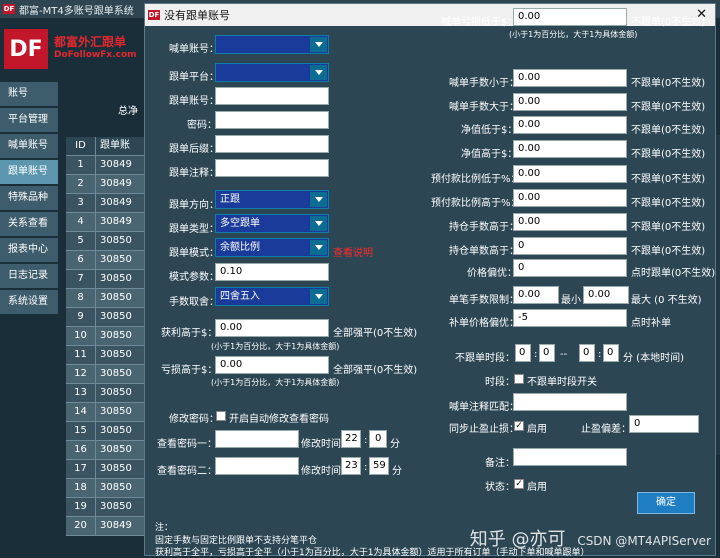 Image resolution: width=720 pixels, height=558 pixels. What do you see at coordinates (107, 184) in the screenshot?
I see `table-row: 2 30849` at bounding box center [107, 184].